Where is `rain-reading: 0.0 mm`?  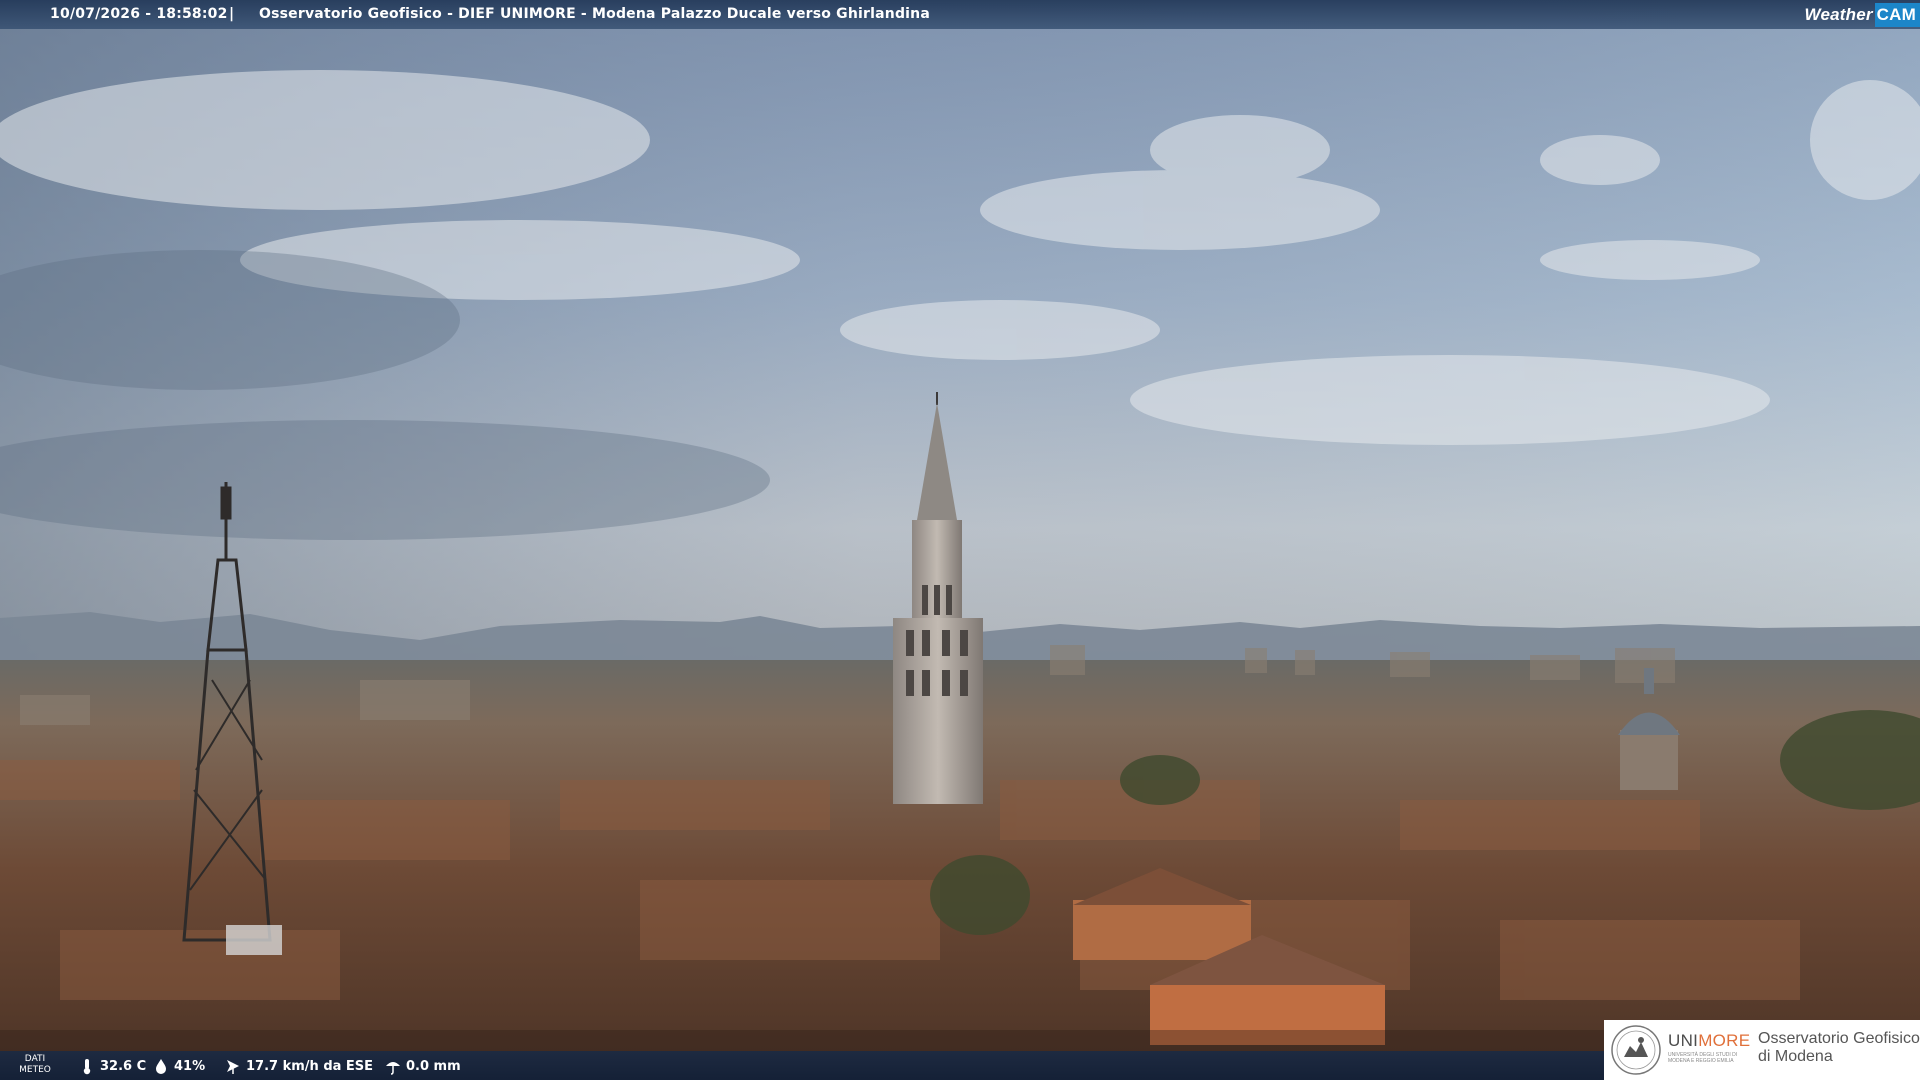
rain-reading: 0.0 mm is located at coordinates (422, 1066).